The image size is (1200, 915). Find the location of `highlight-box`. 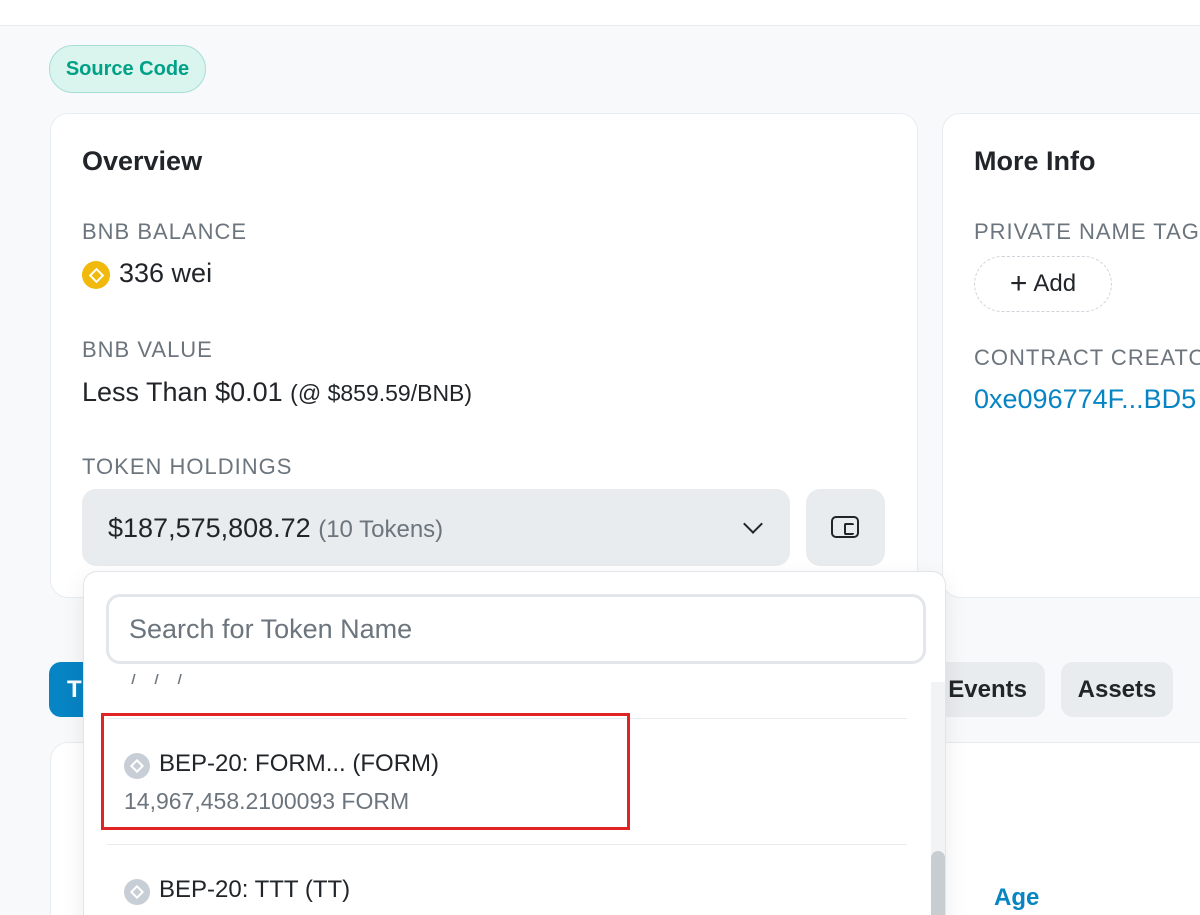

highlight-box is located at coordinates (365, 771).